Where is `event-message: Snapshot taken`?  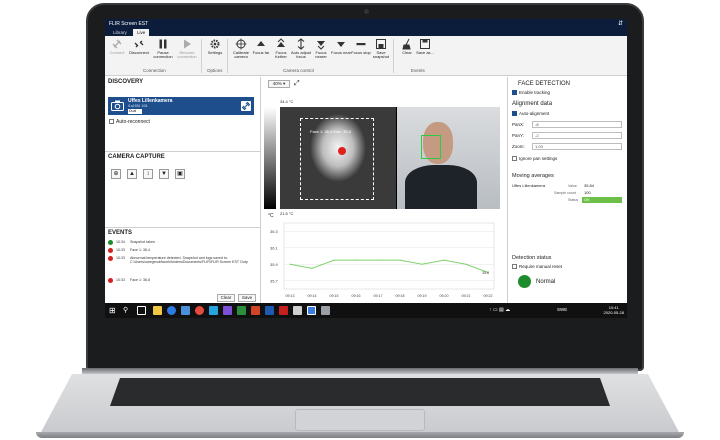
event-message: Snapshot taken is located at coordinates (142, 242).